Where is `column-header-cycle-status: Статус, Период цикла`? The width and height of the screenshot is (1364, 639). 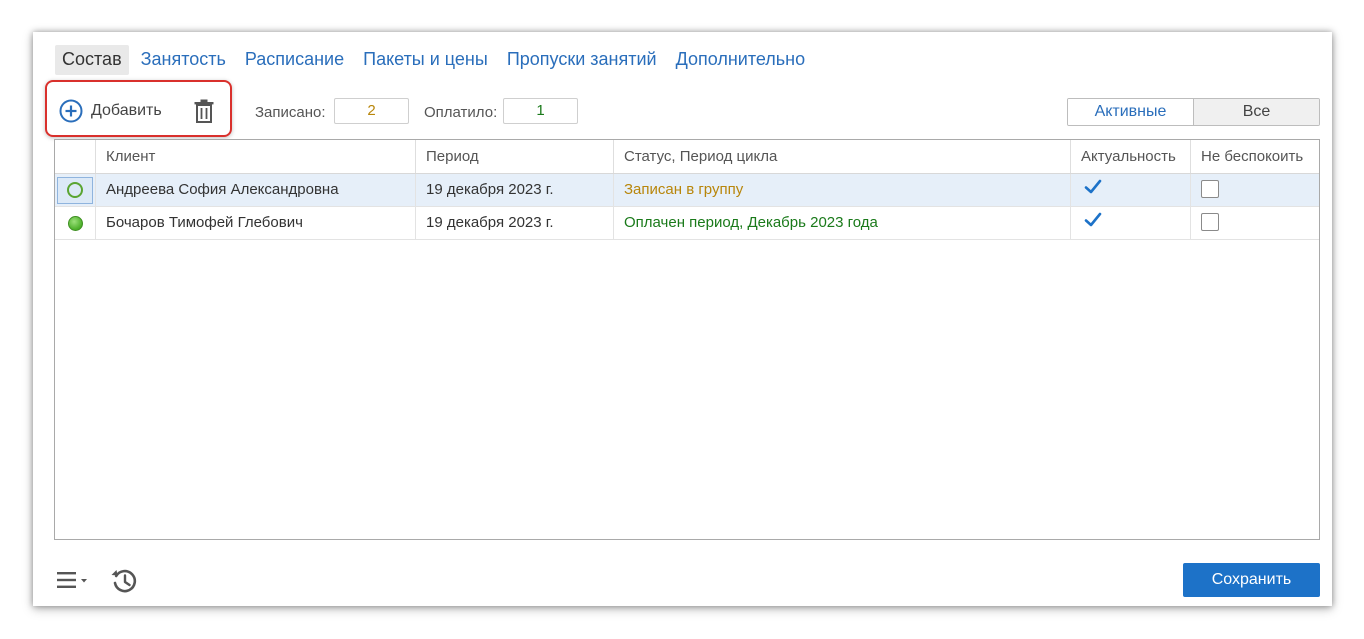 column-header-cycle-status: Статус, Период цикла is located at coordinates (842, 156).